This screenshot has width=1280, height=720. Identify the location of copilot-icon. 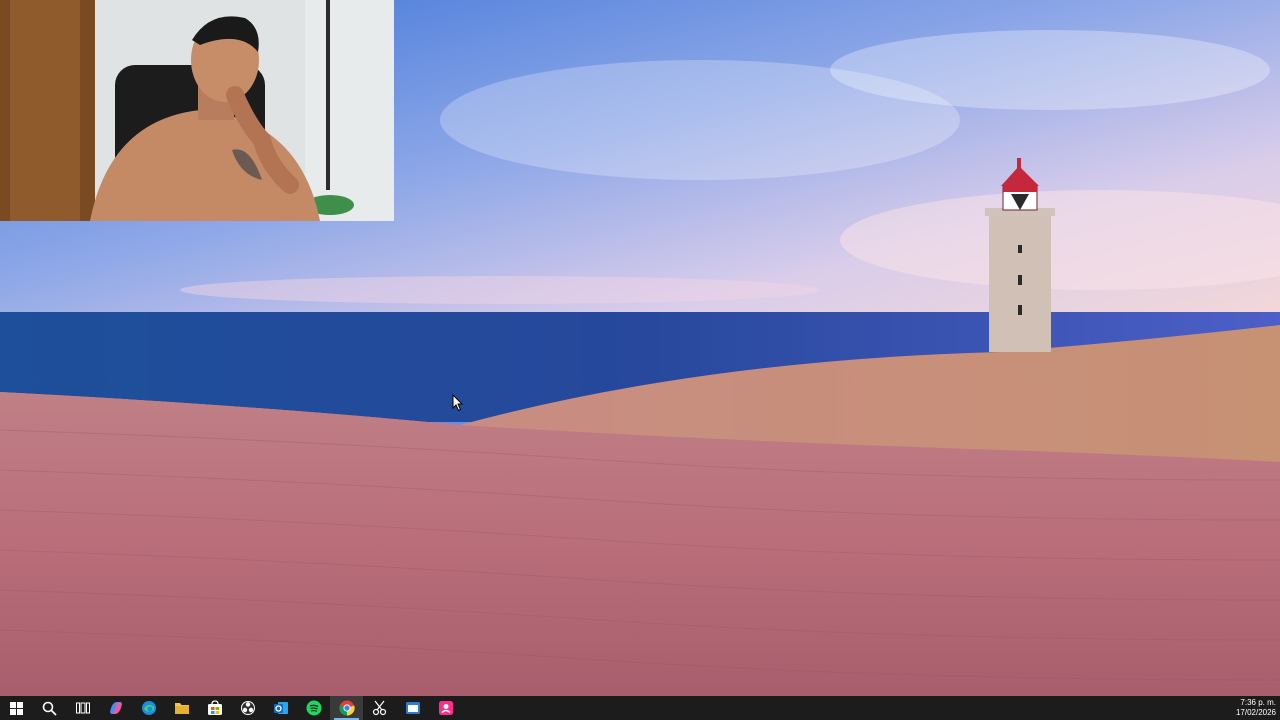
(115, 708).